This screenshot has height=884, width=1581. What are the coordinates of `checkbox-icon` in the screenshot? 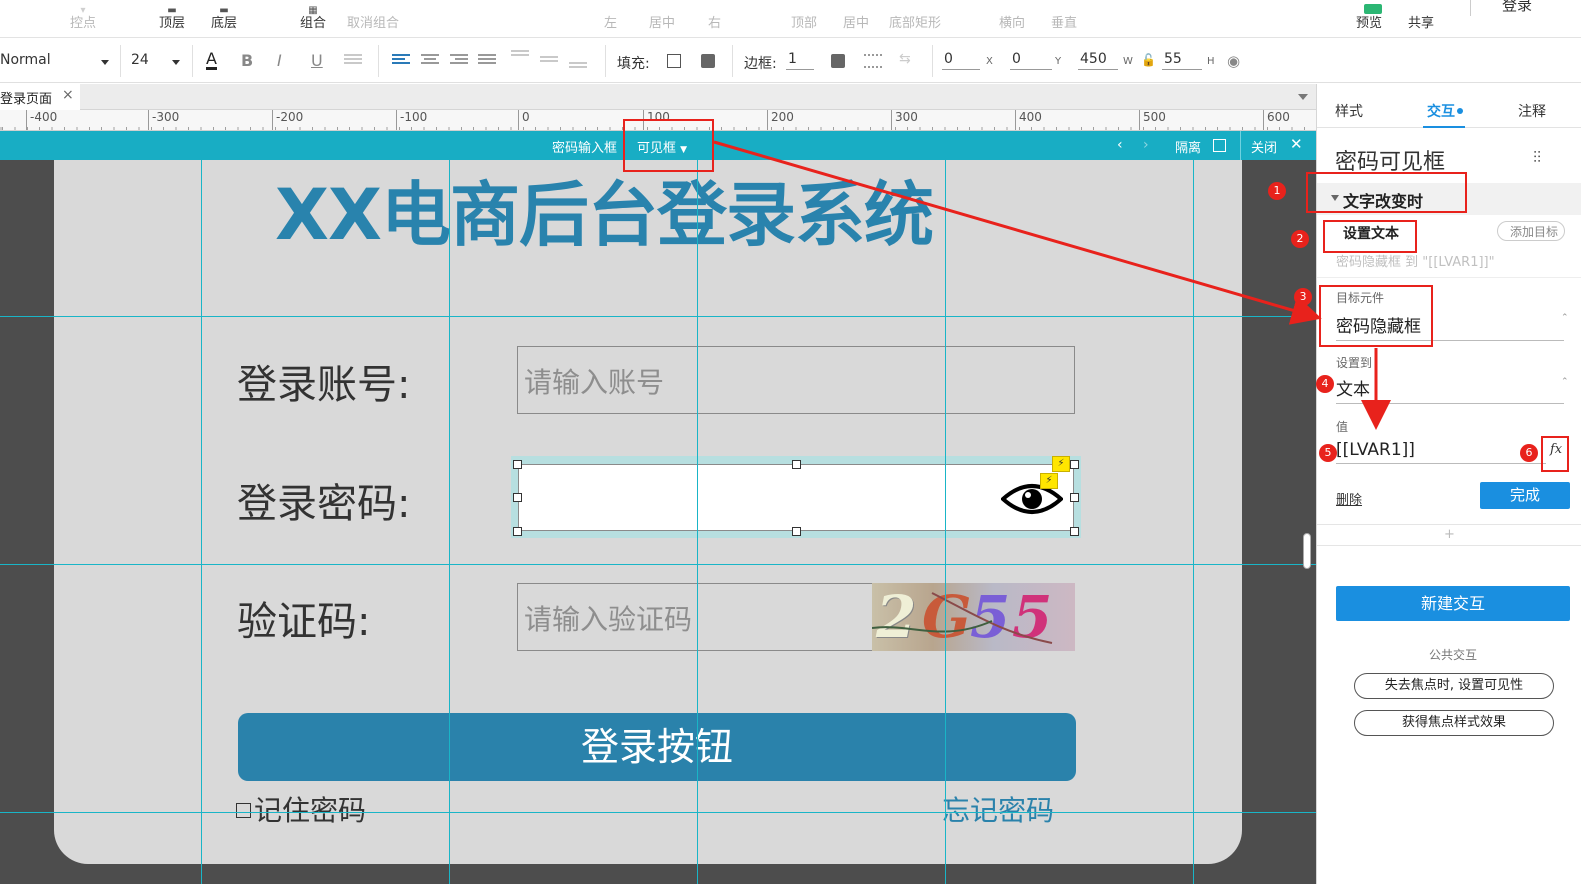 It's located at (243, 810).